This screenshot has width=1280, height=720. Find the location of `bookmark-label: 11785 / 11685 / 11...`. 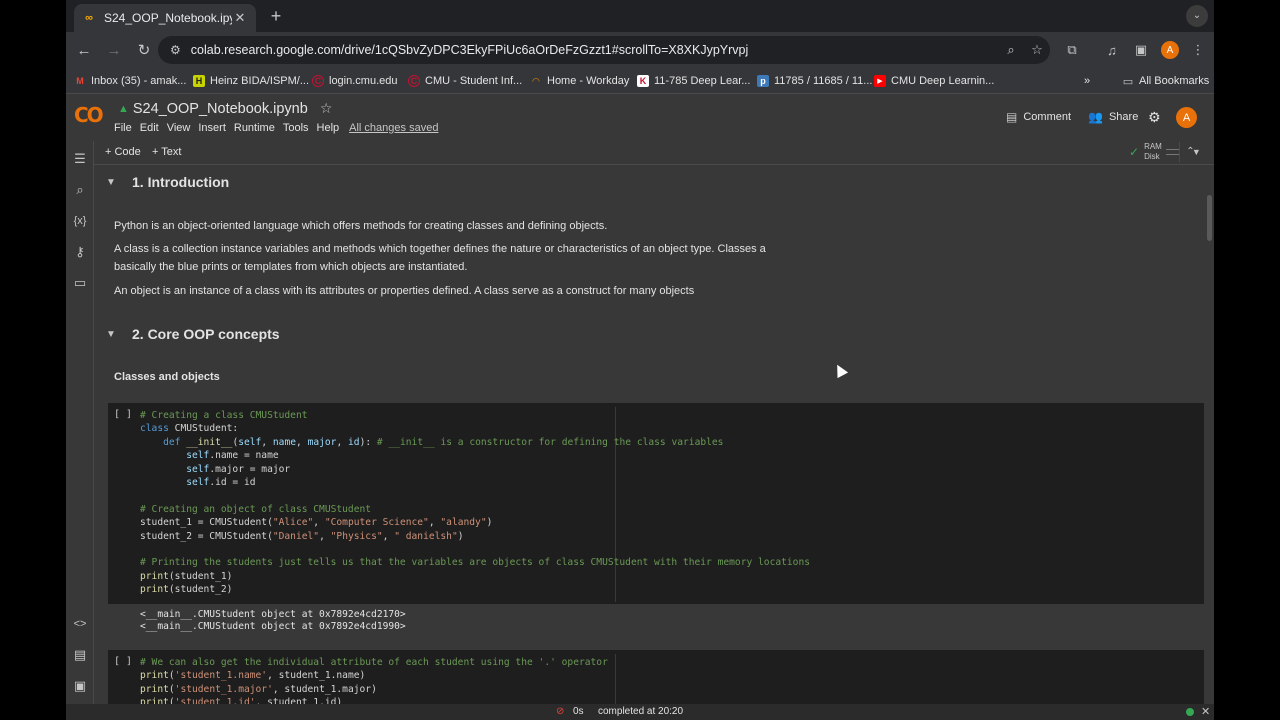

bookmark-label: 11785 / 11685 / 11... is located at coordinates (823, 81).